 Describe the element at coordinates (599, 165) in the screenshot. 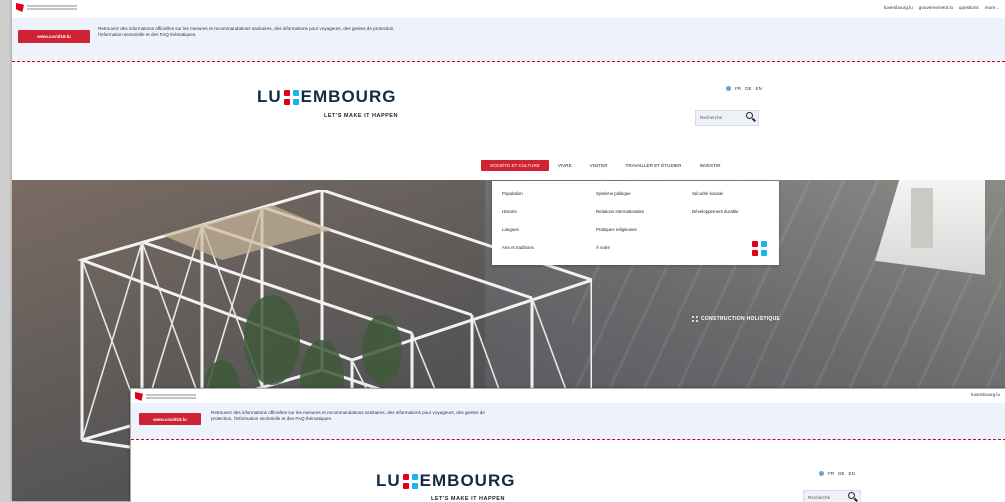

I see `nav-item-visit: VISITER` at that location.